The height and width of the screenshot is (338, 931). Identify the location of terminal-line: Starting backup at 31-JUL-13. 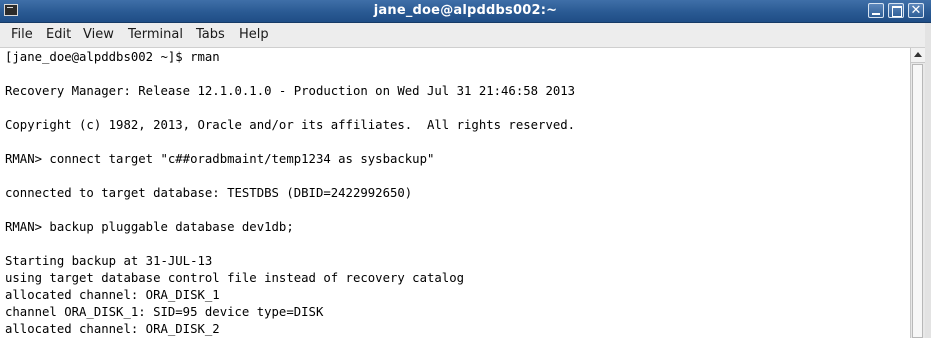
(109, 261).